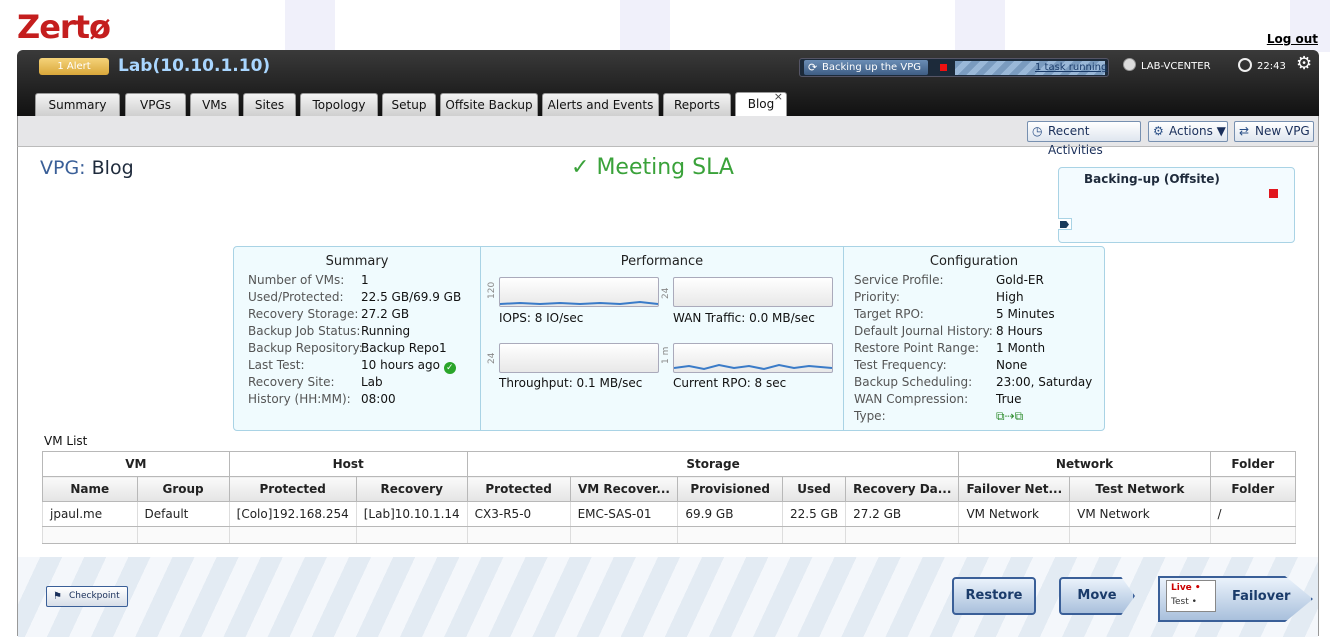 The width and height of the screenshot is (1330, 637). Describe the element at coordinates (1021, 348) in the screenshot. I see `config-value: 1 Month` at that location.